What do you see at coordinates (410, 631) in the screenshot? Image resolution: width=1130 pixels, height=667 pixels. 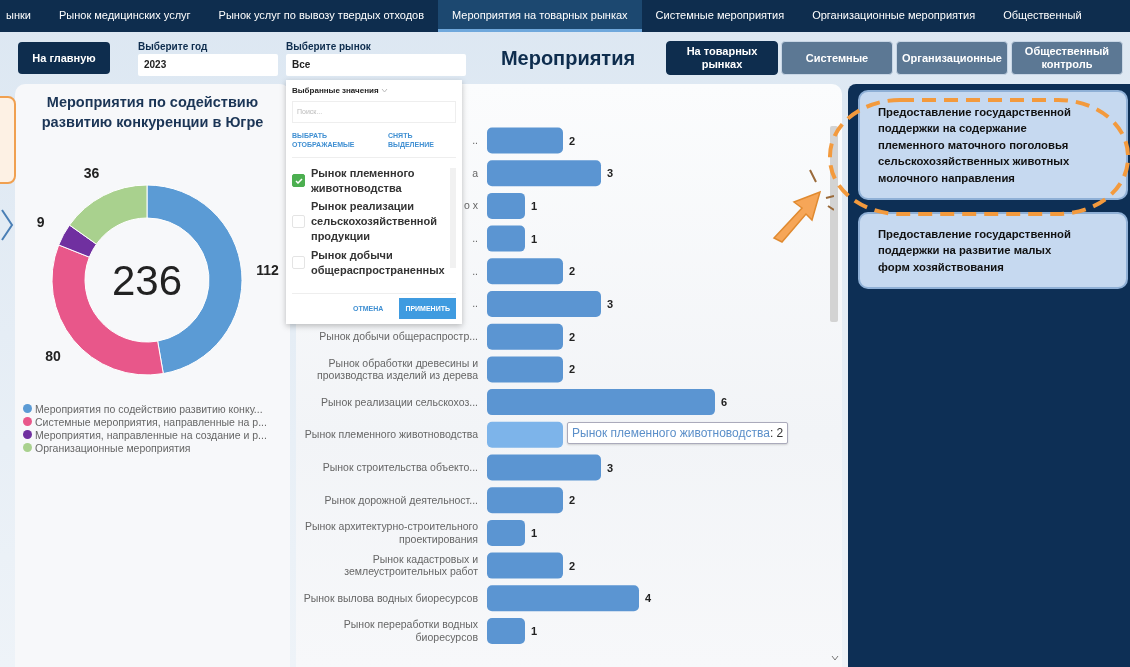 I see `bar-label: Рынок переработки водных биоресурсов` at bounding box center [410, 631].